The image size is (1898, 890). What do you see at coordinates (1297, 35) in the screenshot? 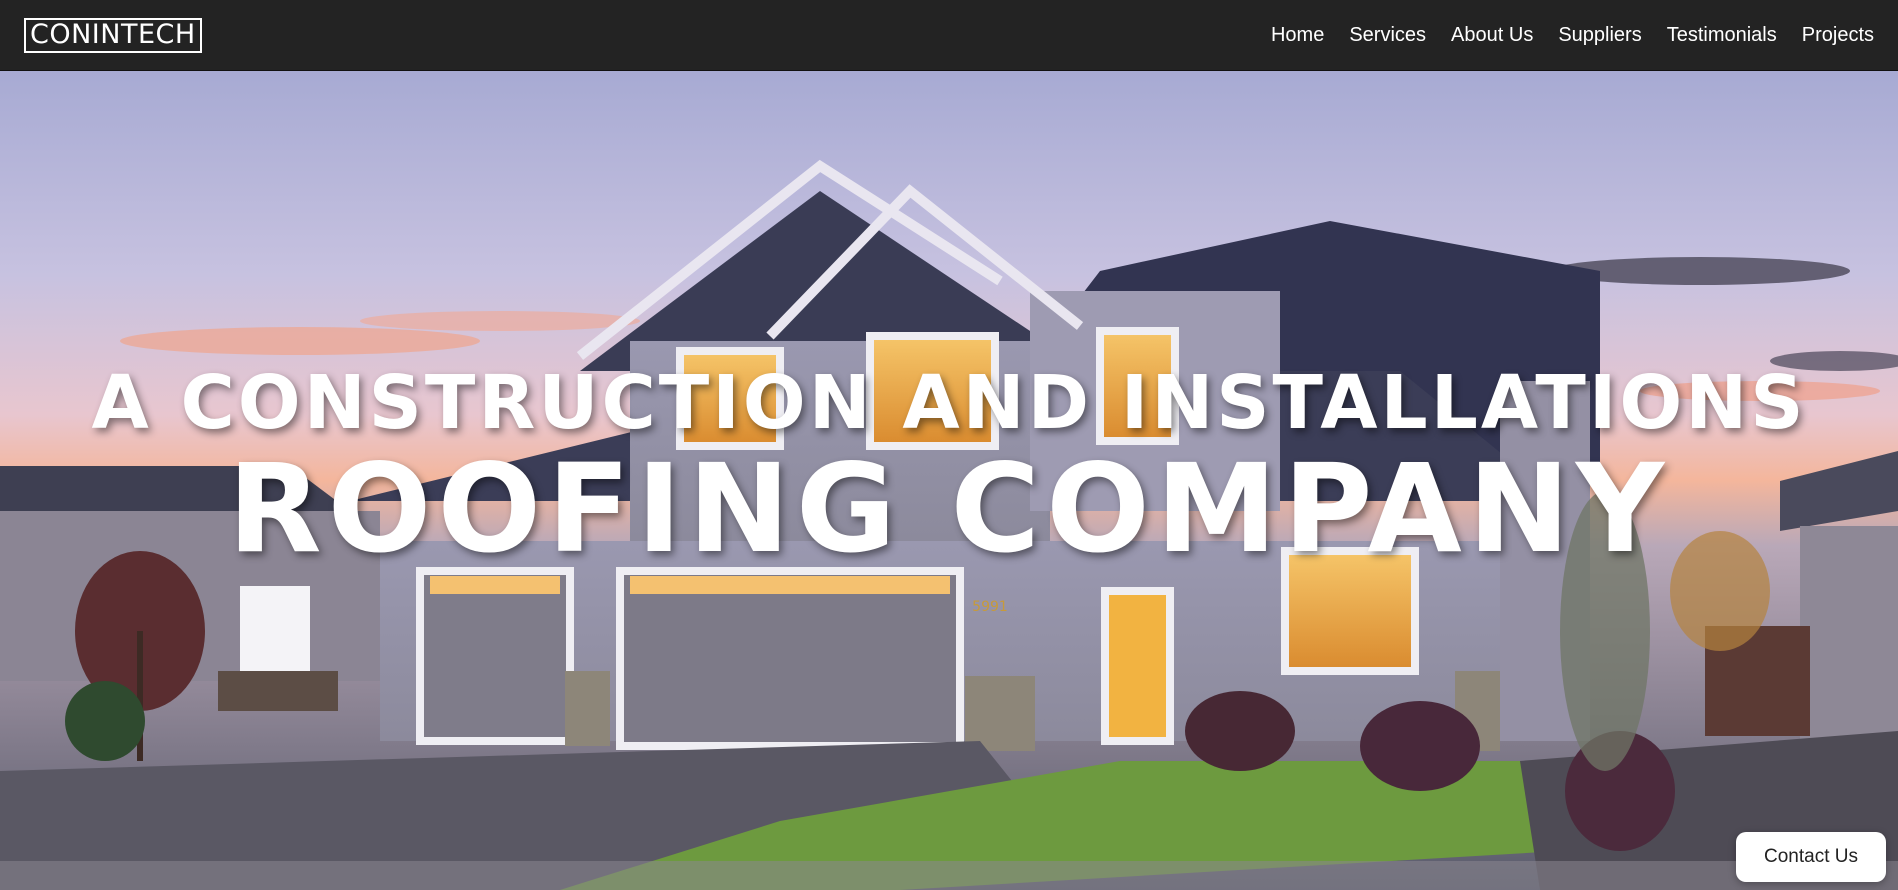
I see `nav-link-home: Home` at bounding box center [1297, 35].